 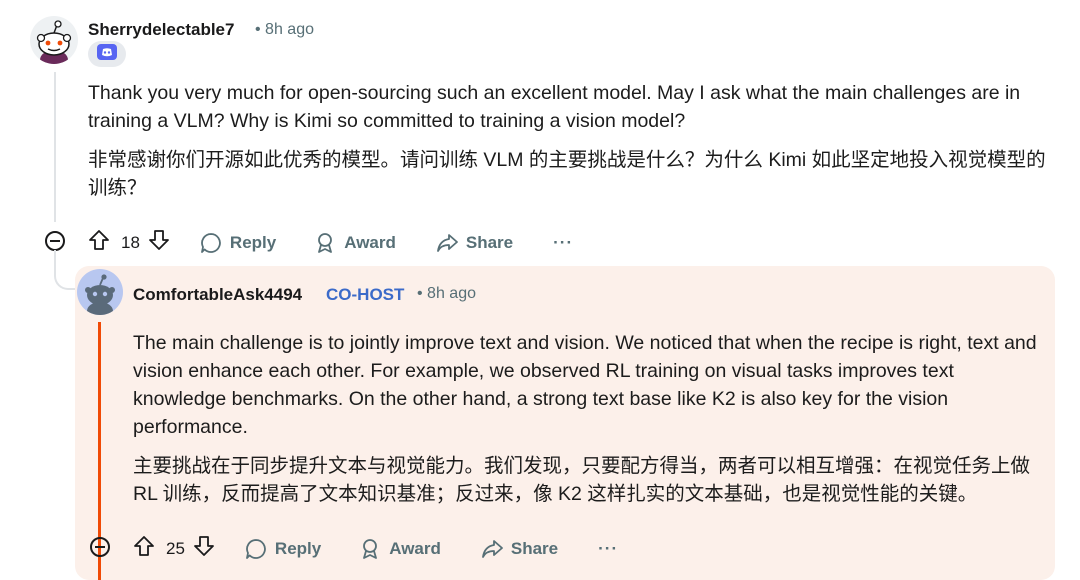 What do you see at coordinates (130, 242) in the screenshot?
I see `vote-count: 18` at bounding box center [130, 242].